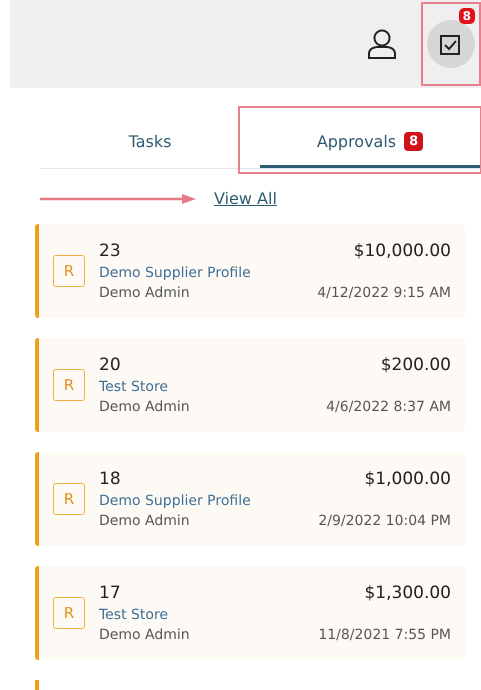  I want to click on count-badge: 8, so click(466, 16).